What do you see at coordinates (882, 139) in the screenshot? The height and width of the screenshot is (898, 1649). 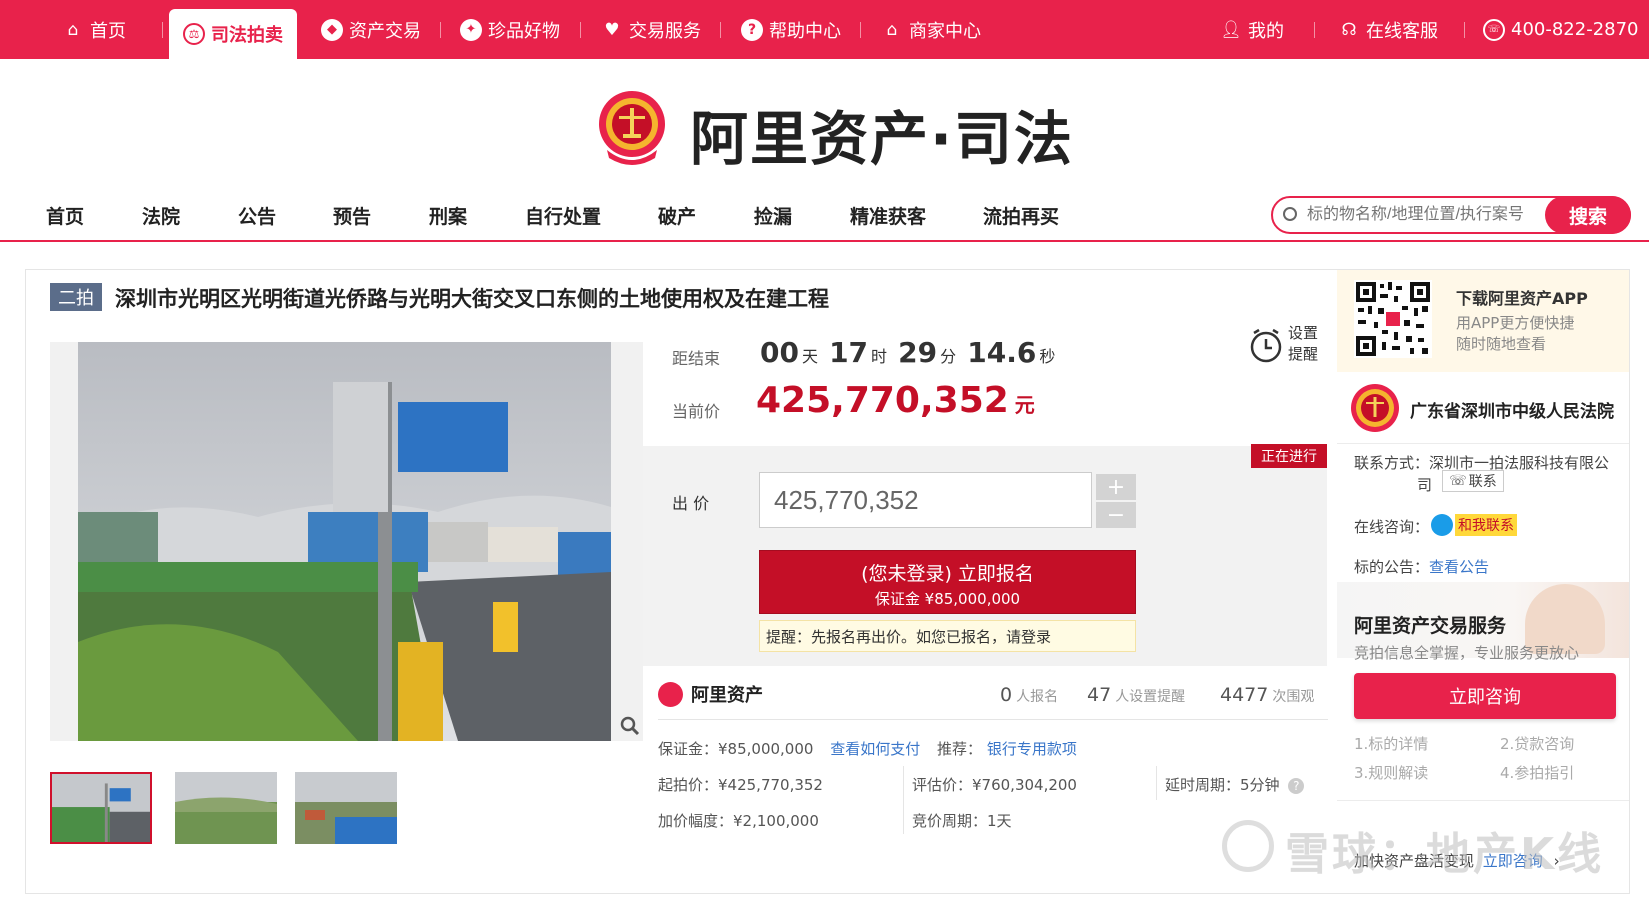 I see `site-logo-text: 阿里资产·司法` at bounding box center [882, 139].